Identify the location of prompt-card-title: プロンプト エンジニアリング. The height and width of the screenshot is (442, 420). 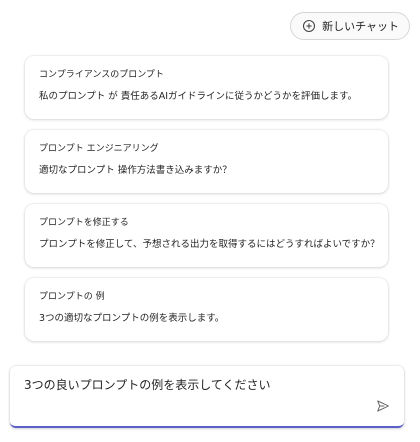
(99, 149).